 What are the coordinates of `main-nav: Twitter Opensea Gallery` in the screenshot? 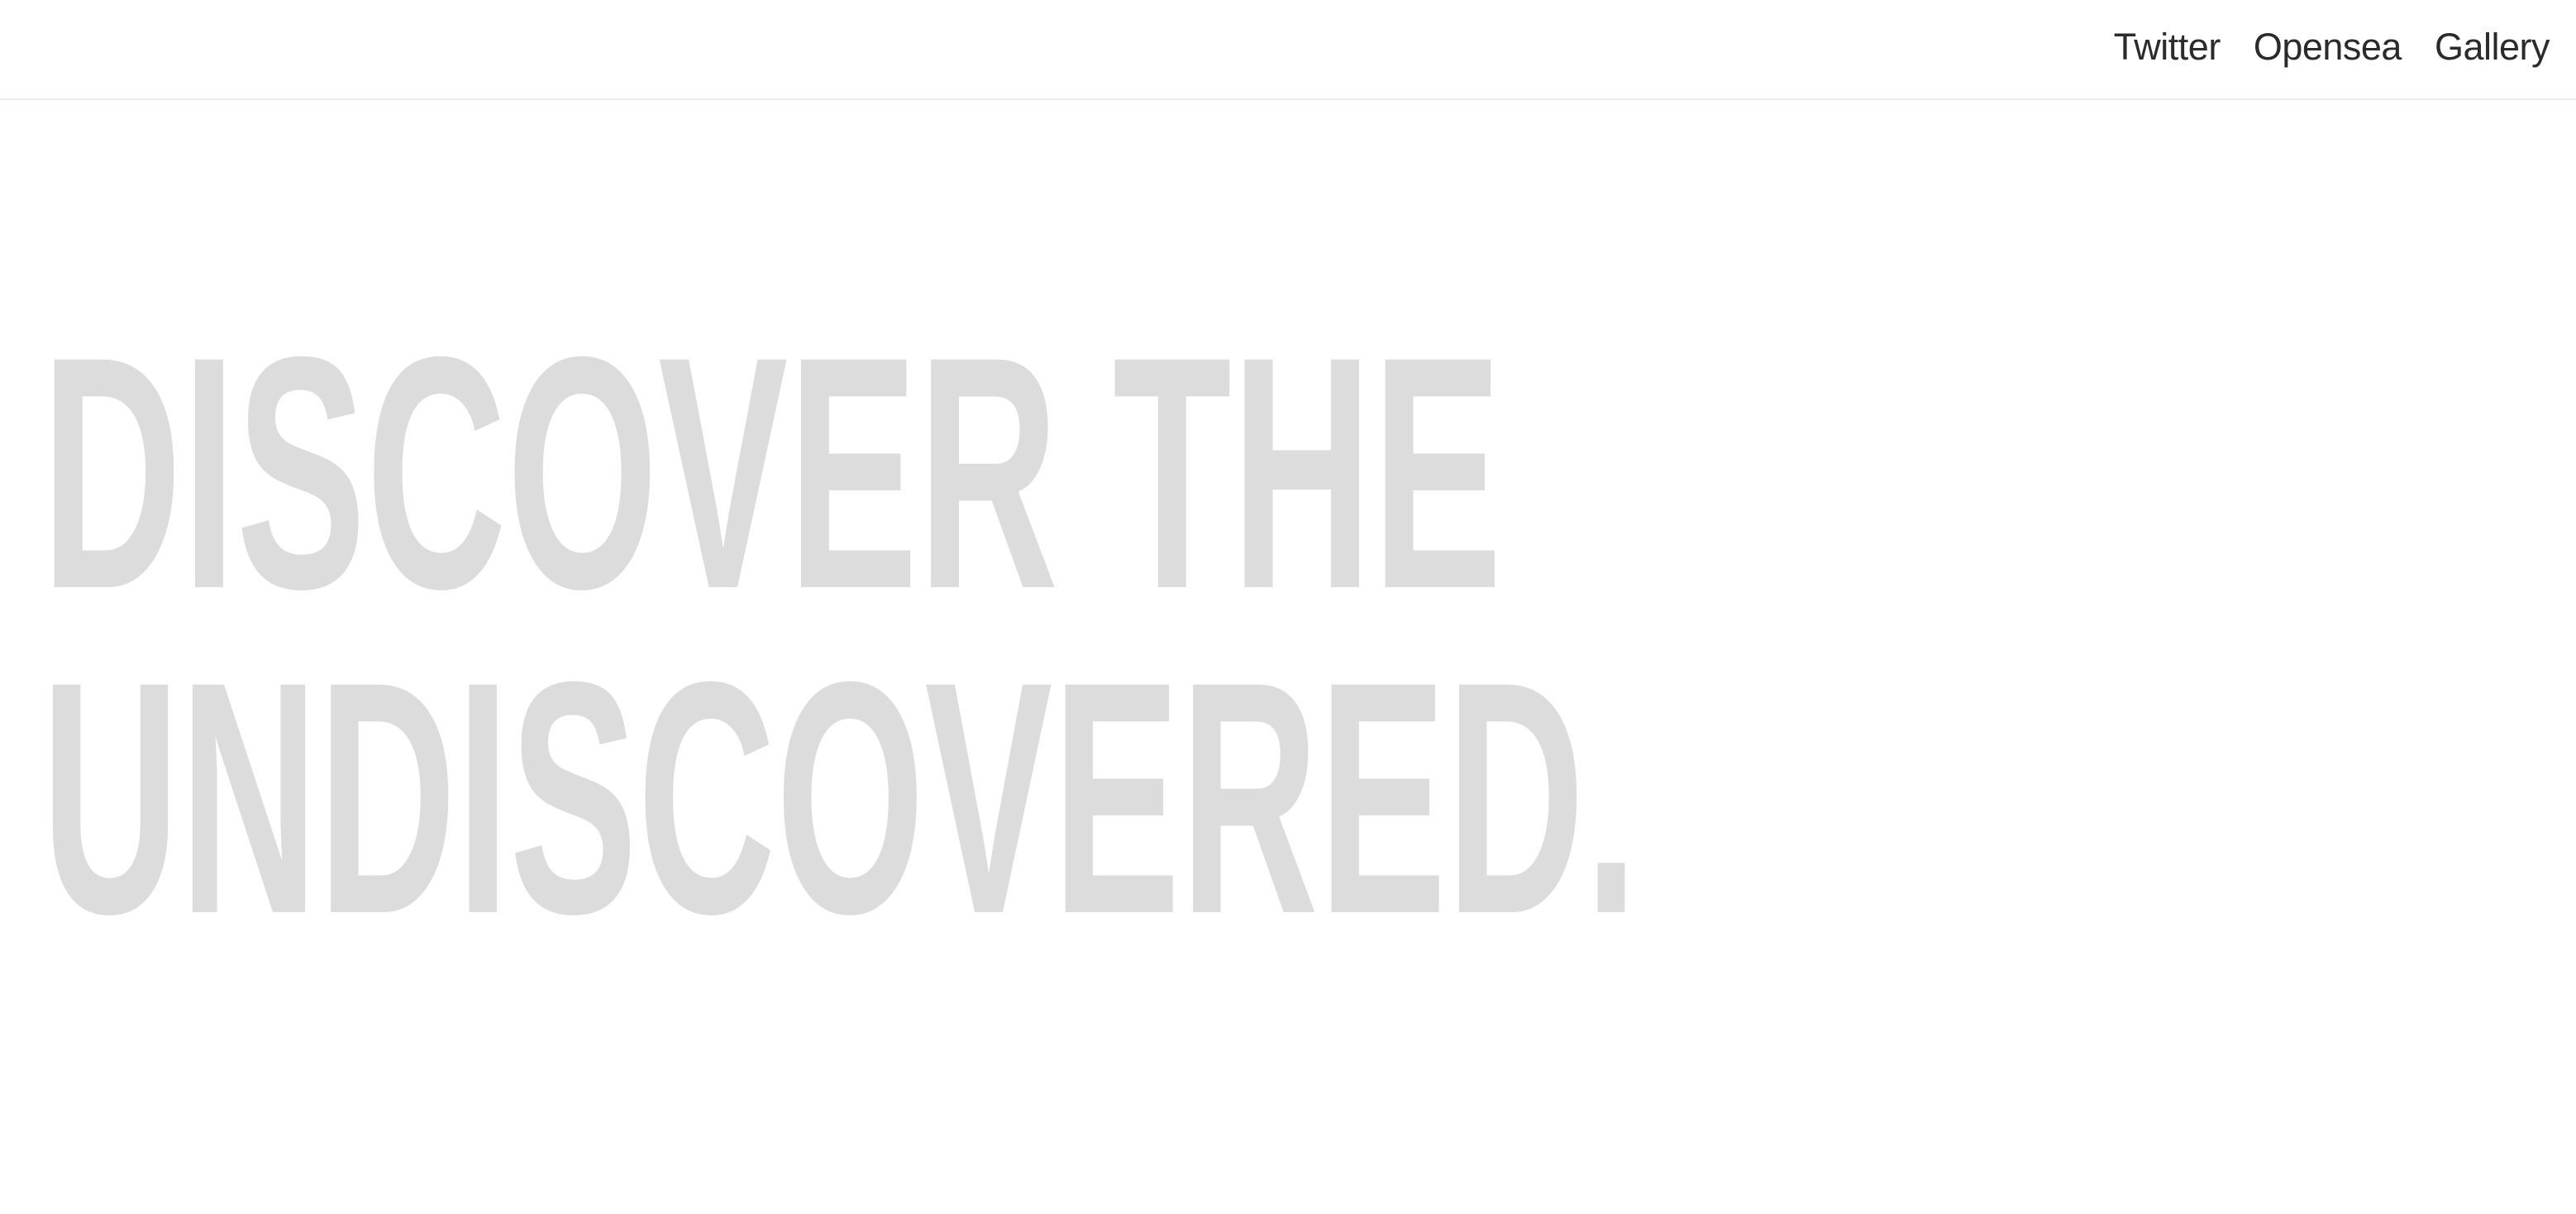 It's located at (2332, 47).